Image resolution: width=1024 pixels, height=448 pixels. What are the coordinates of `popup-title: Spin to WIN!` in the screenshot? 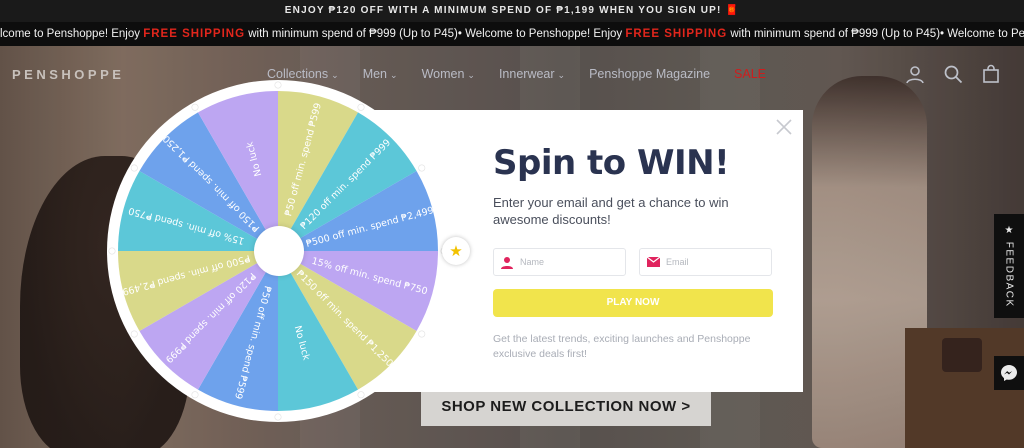 It's located at (611, 163).